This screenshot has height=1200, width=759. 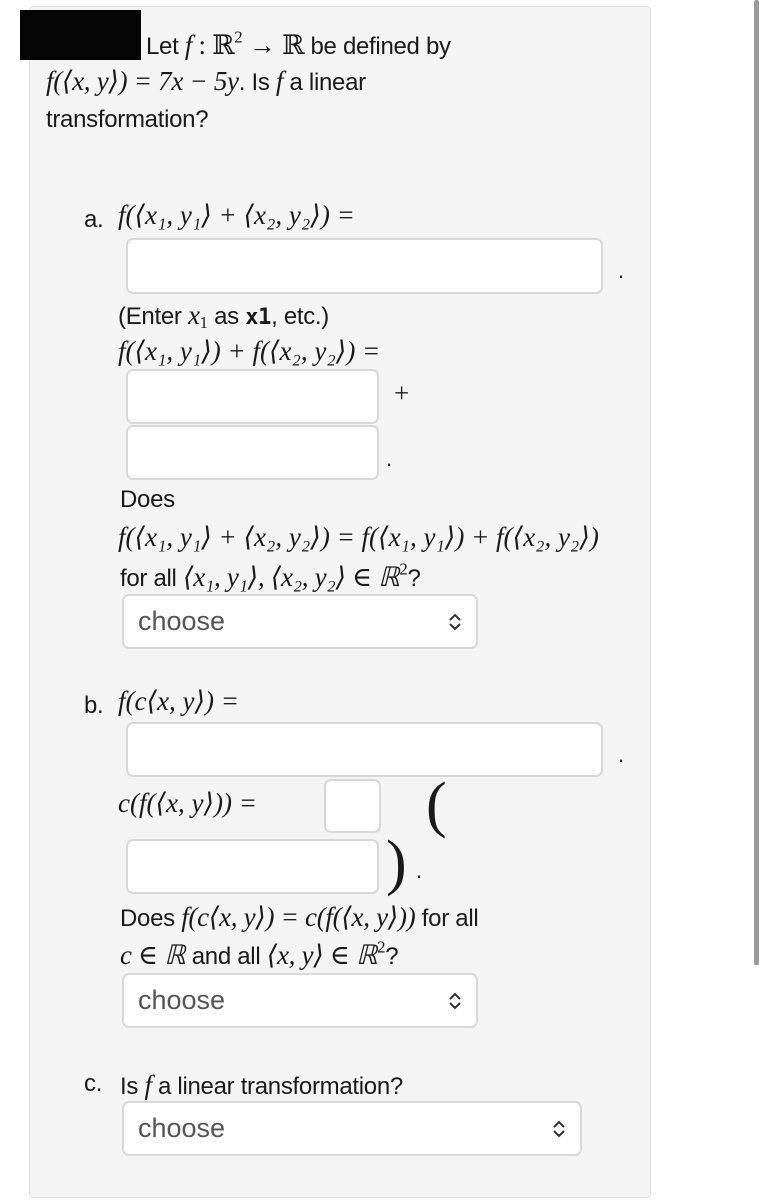 I want to click on math-vars: ⟨x, y⟩ ∈ ℝ2, so click(x=326, y=953).